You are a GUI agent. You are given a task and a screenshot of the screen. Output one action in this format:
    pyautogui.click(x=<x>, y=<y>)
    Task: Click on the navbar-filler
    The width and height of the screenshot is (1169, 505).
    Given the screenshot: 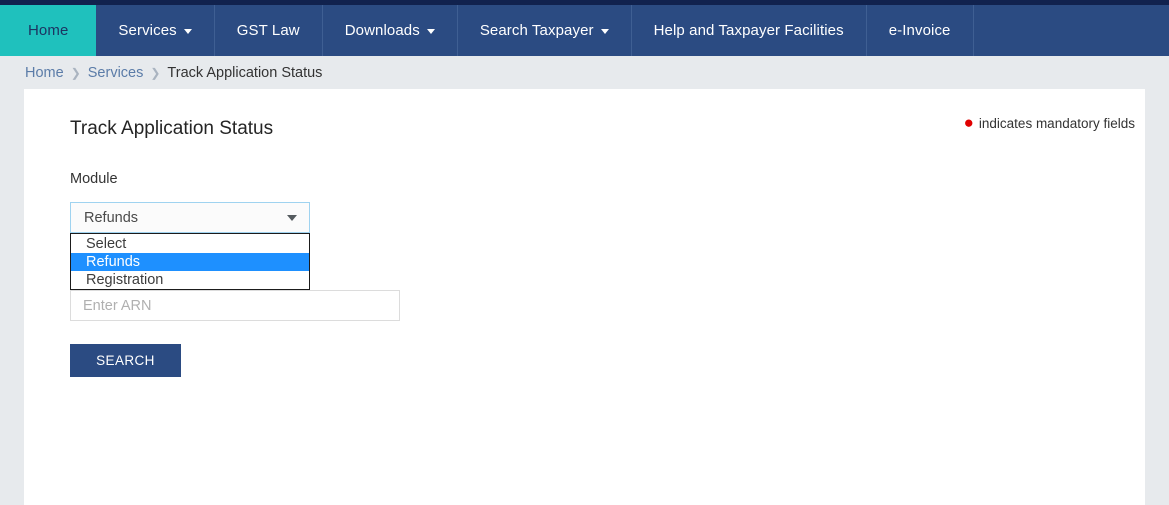 What is the action you would take?
    pyautogui.click(x=1071, y=30)
    